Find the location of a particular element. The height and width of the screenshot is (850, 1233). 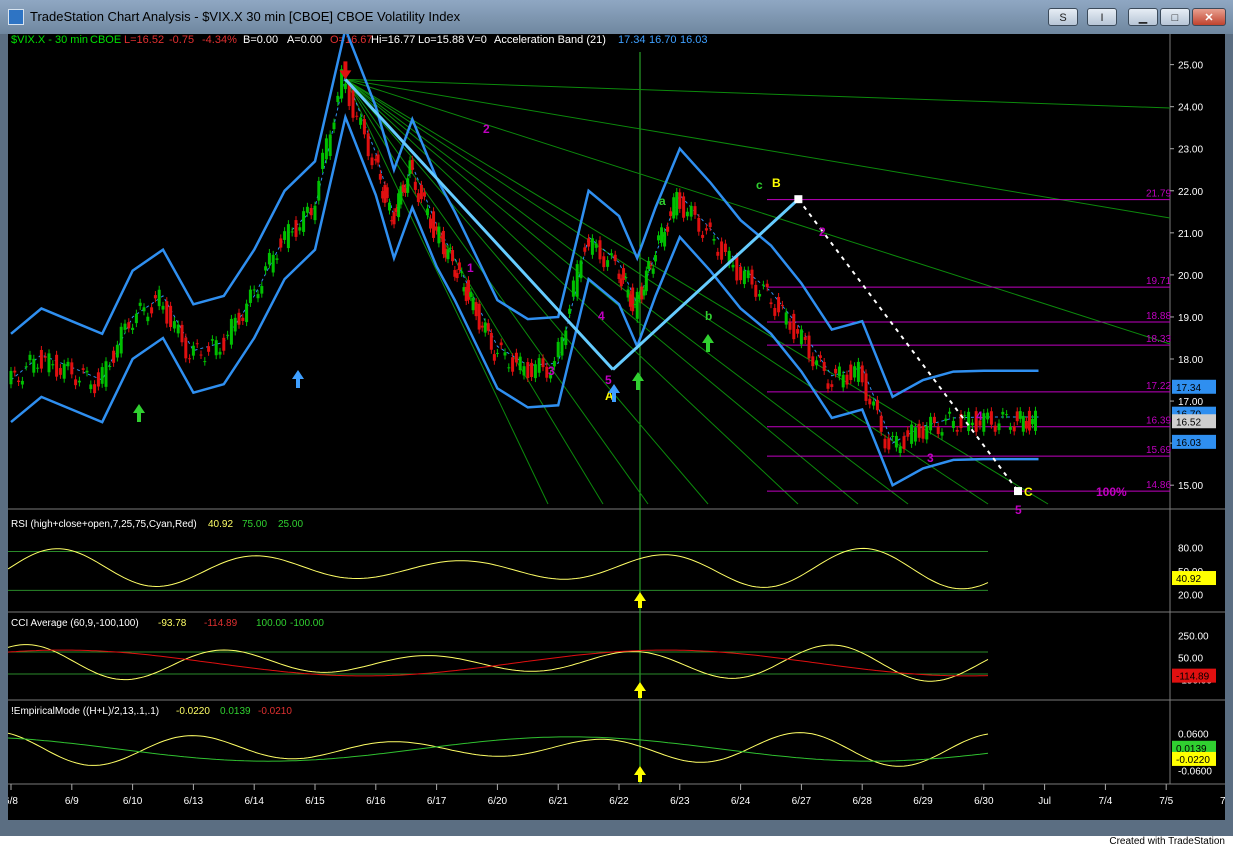

date-tick-label: 6/17 is located at coordinates (437, 801).